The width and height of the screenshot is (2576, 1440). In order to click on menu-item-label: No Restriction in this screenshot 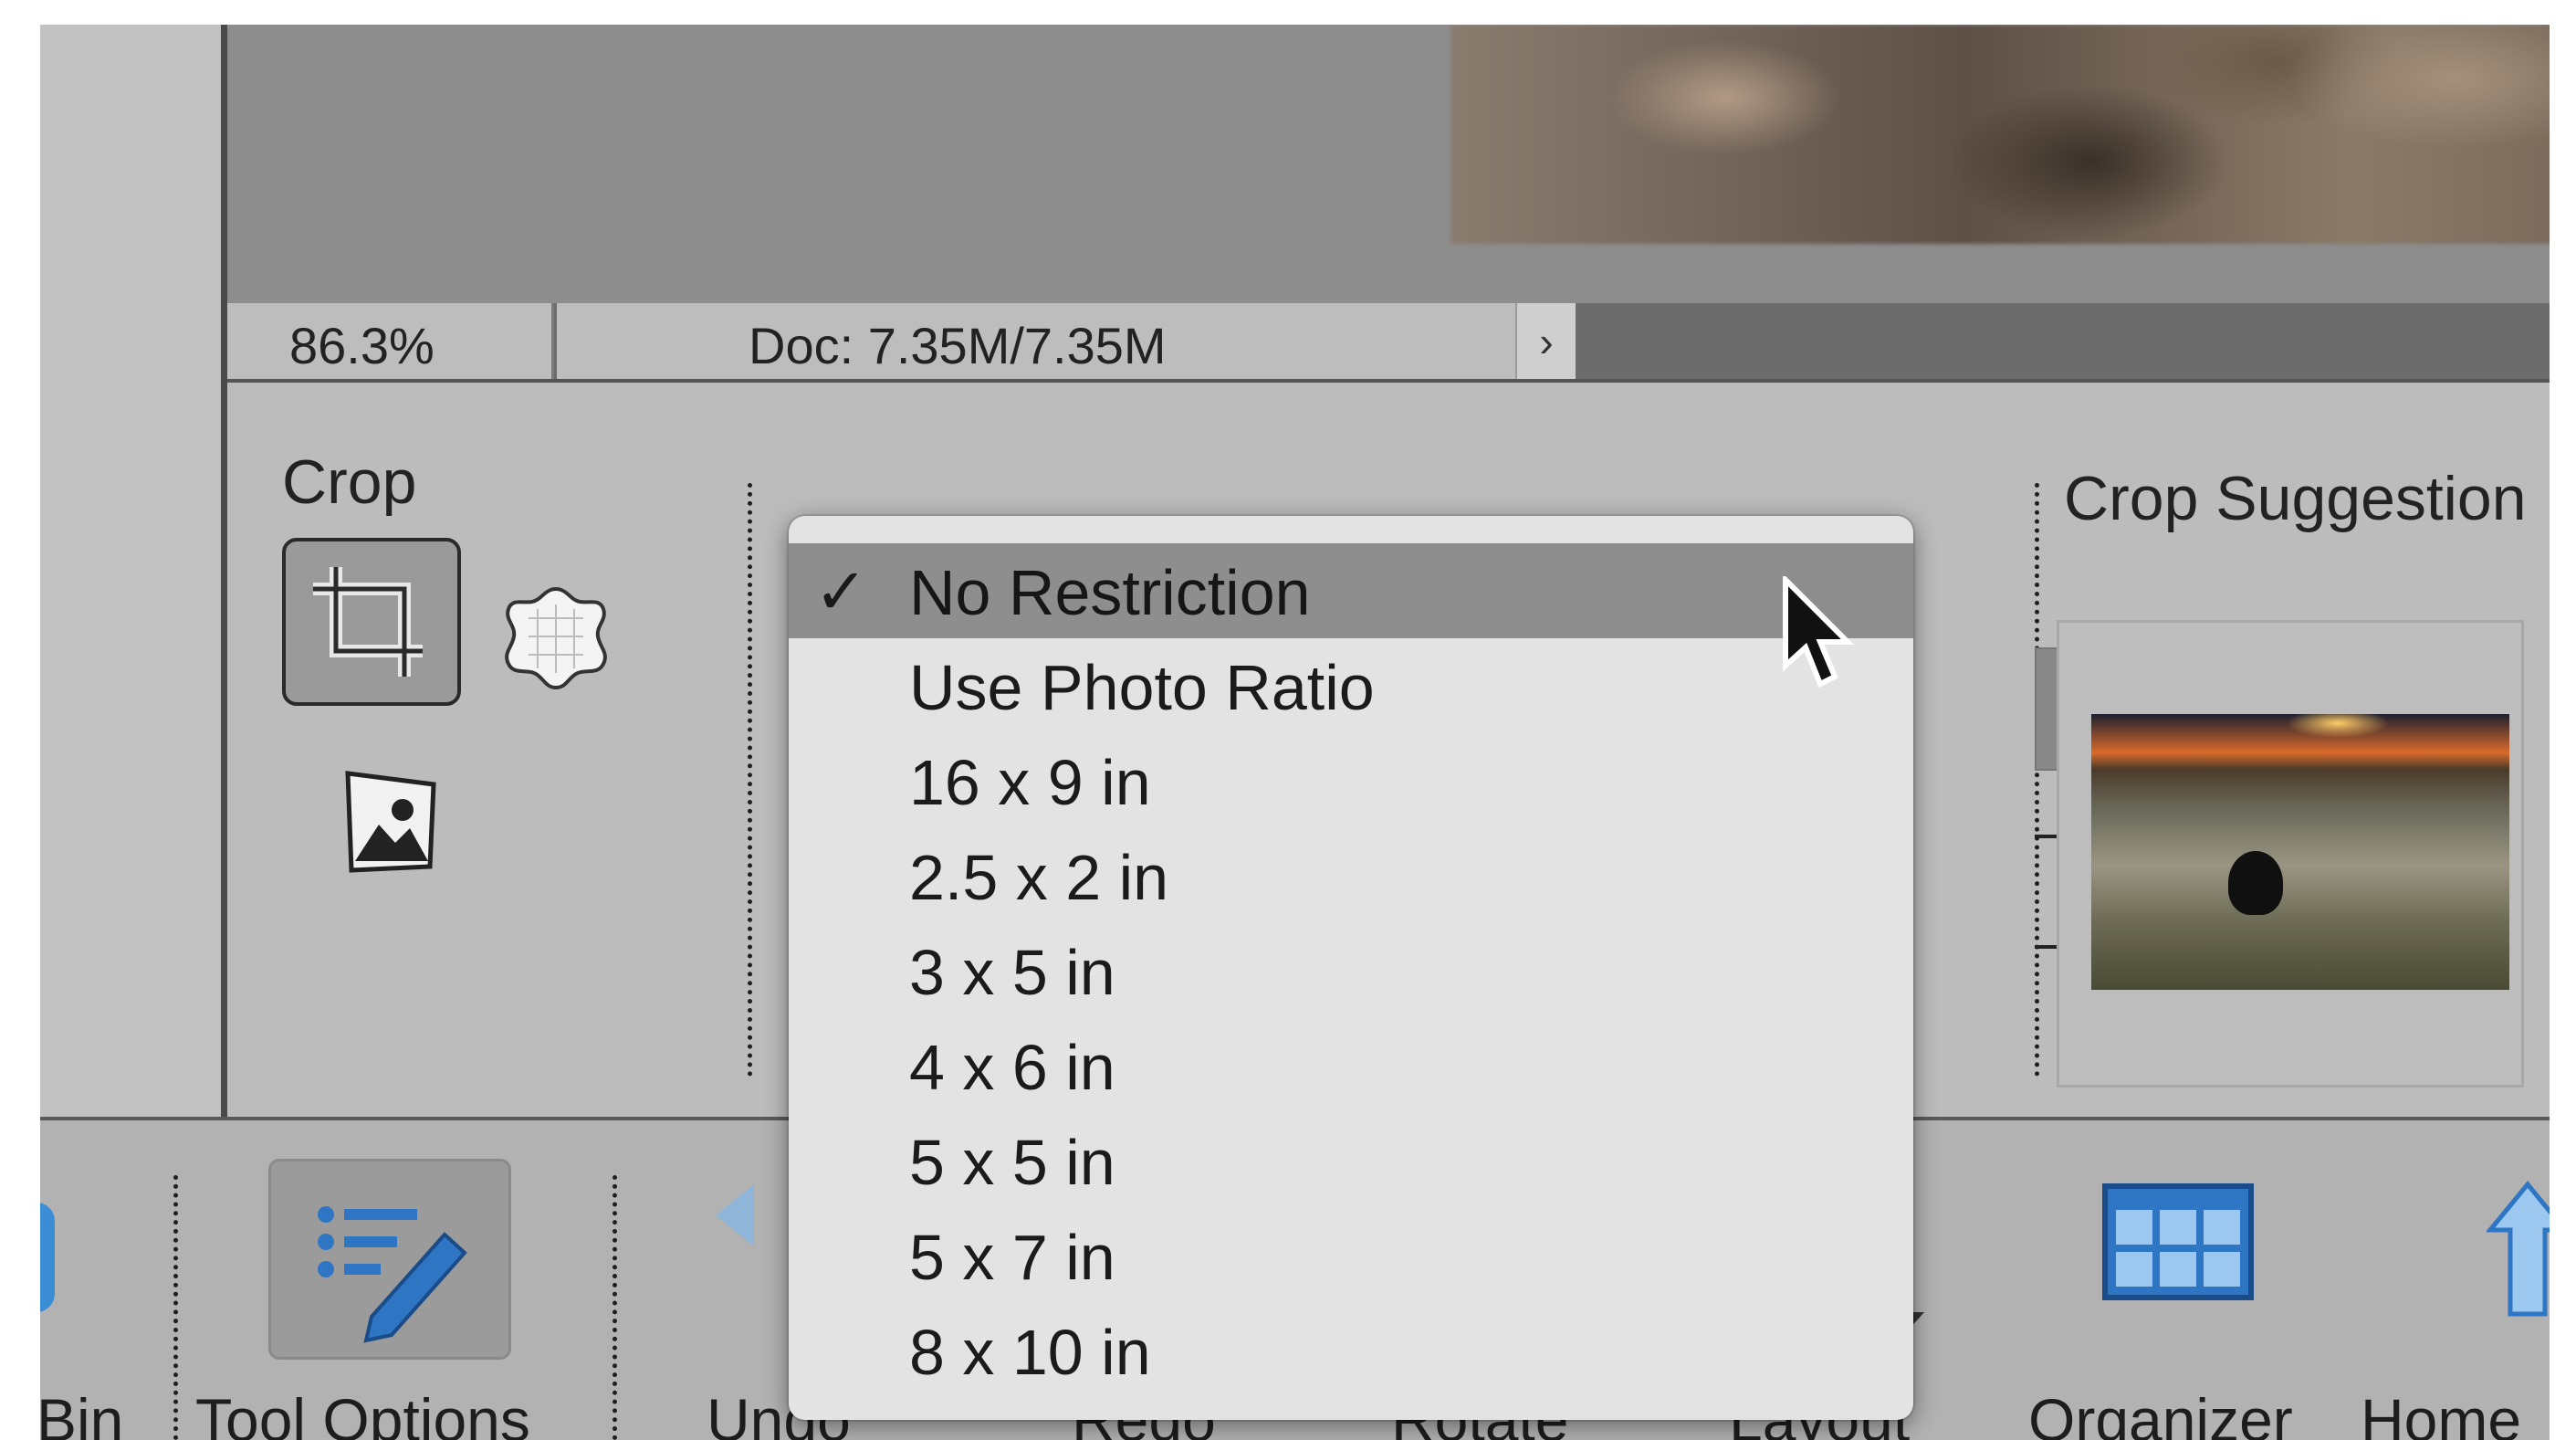, I will do `click(1110, 592)`.